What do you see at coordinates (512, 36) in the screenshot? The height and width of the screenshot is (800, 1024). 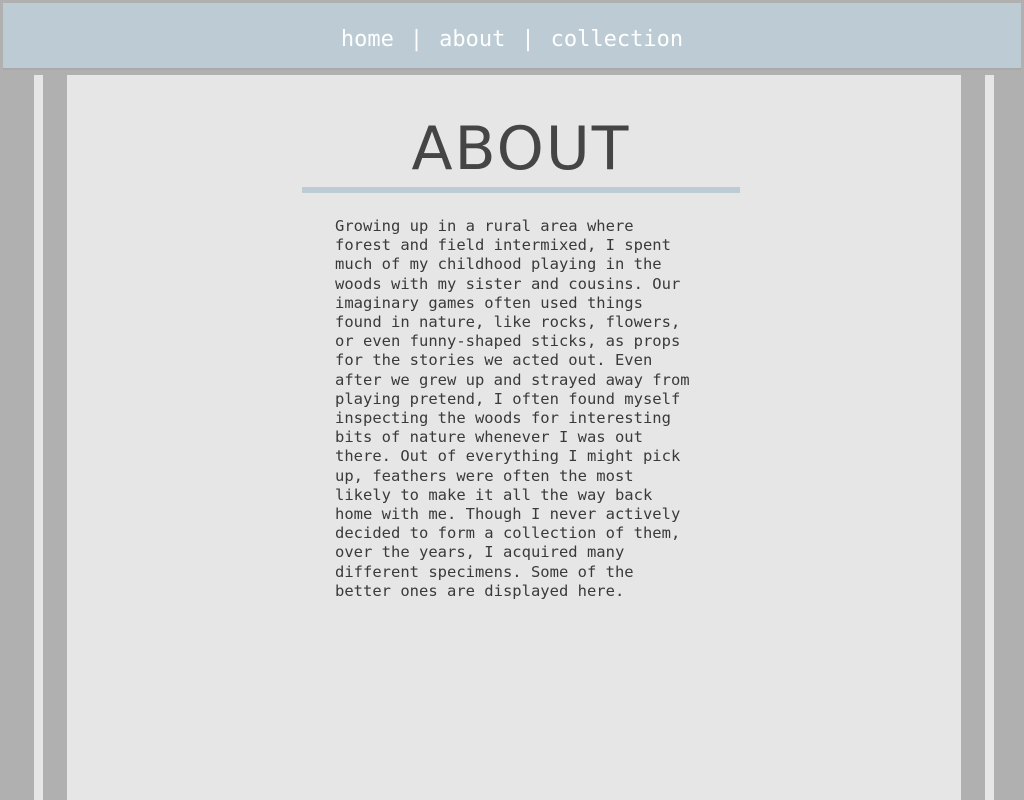 I see `top-navigation: home | about | collection` at bounding box center [512, 36].